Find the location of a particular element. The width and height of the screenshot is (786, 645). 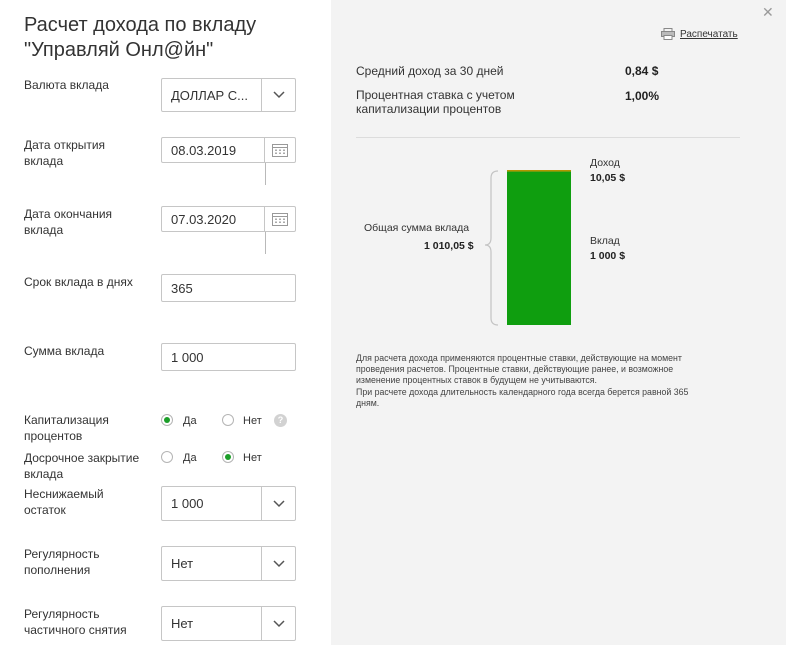

capitalization-no-radio is located at coordinates (228, 420).